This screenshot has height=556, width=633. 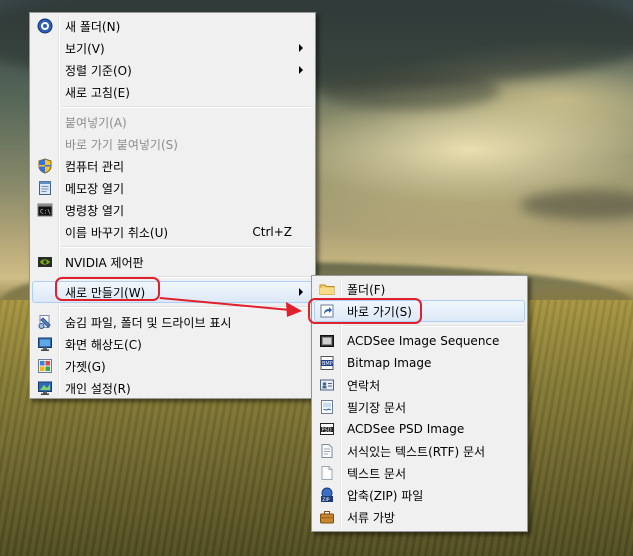 I want to click on annotation-arrow, so click(x=230, y=307).